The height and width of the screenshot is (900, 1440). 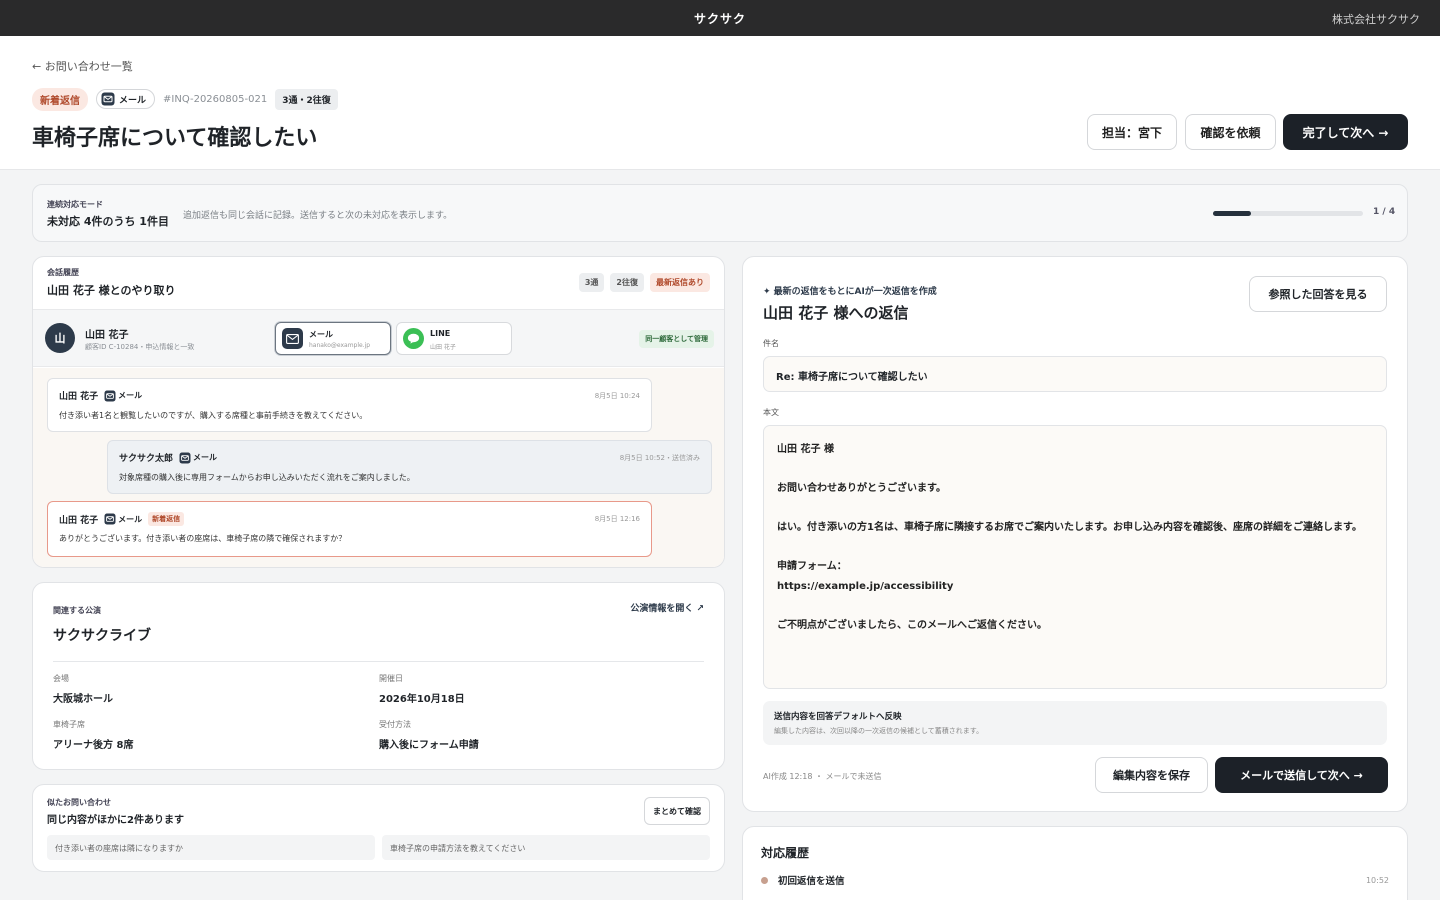 What do you see at coordinates (805, 449) in the screenshot?
I see `body-line: 山田 花子 様` at bounding box center [805, 449].